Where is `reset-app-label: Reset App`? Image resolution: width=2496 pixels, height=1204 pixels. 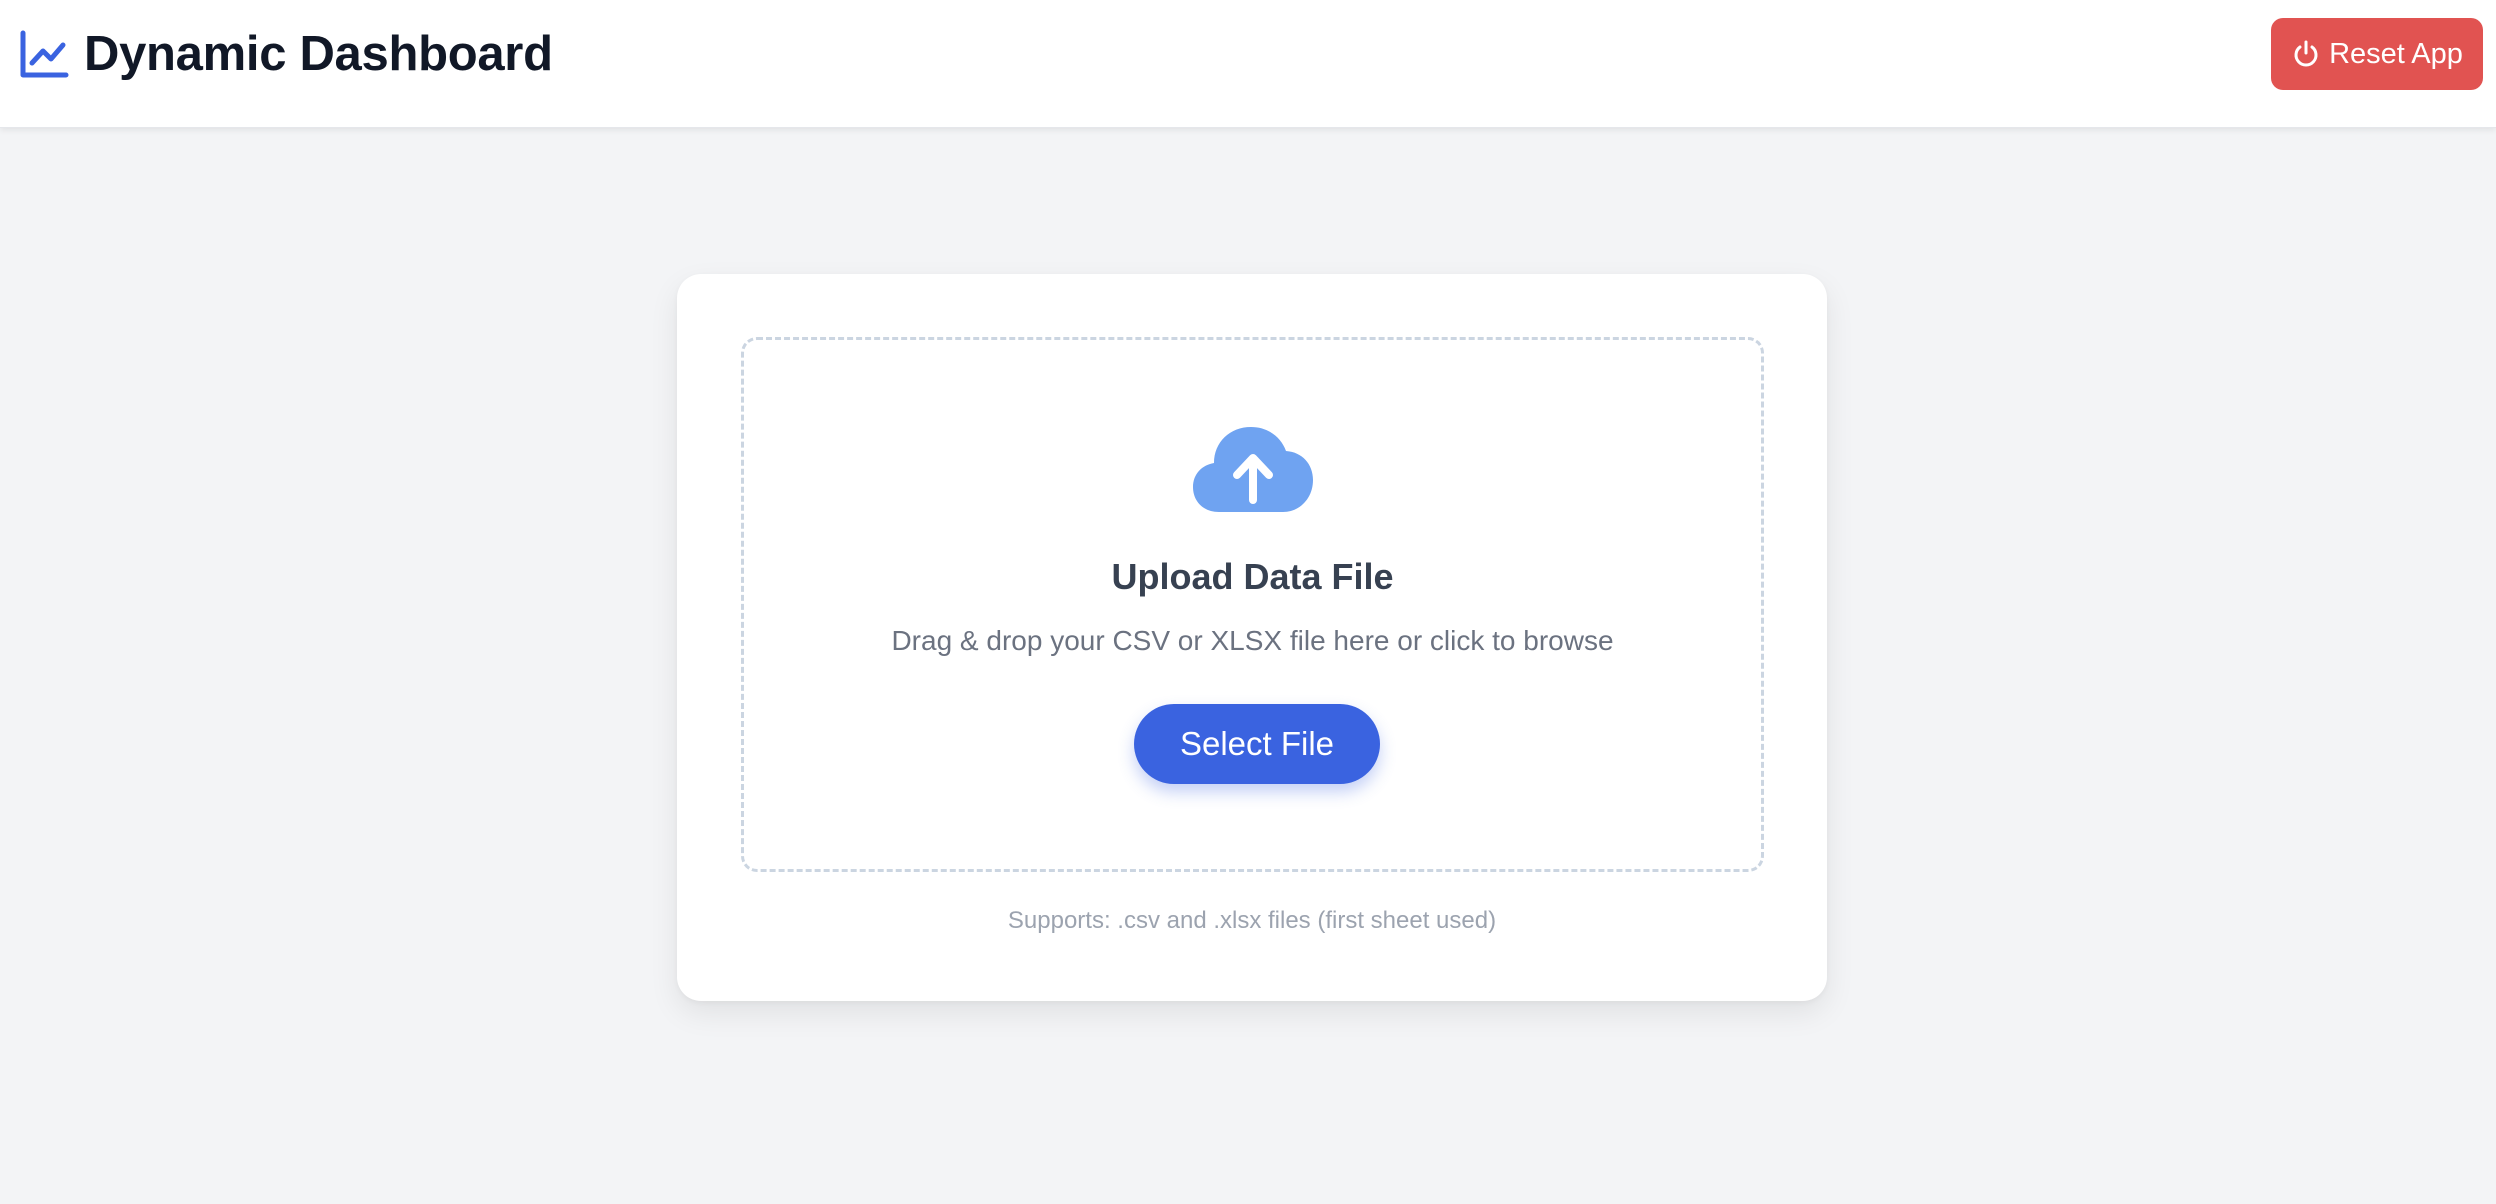 reset-app-label: Reset App is located at coordinates (2396, 53).